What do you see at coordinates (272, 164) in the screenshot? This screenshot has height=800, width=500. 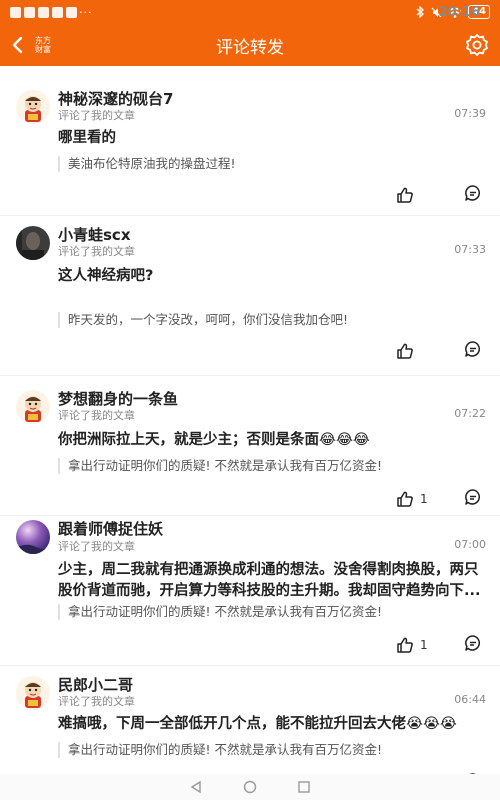 I see `quoted-article: 美油布伦特原油我的操盘过程!` at bounding box center [272, 164].